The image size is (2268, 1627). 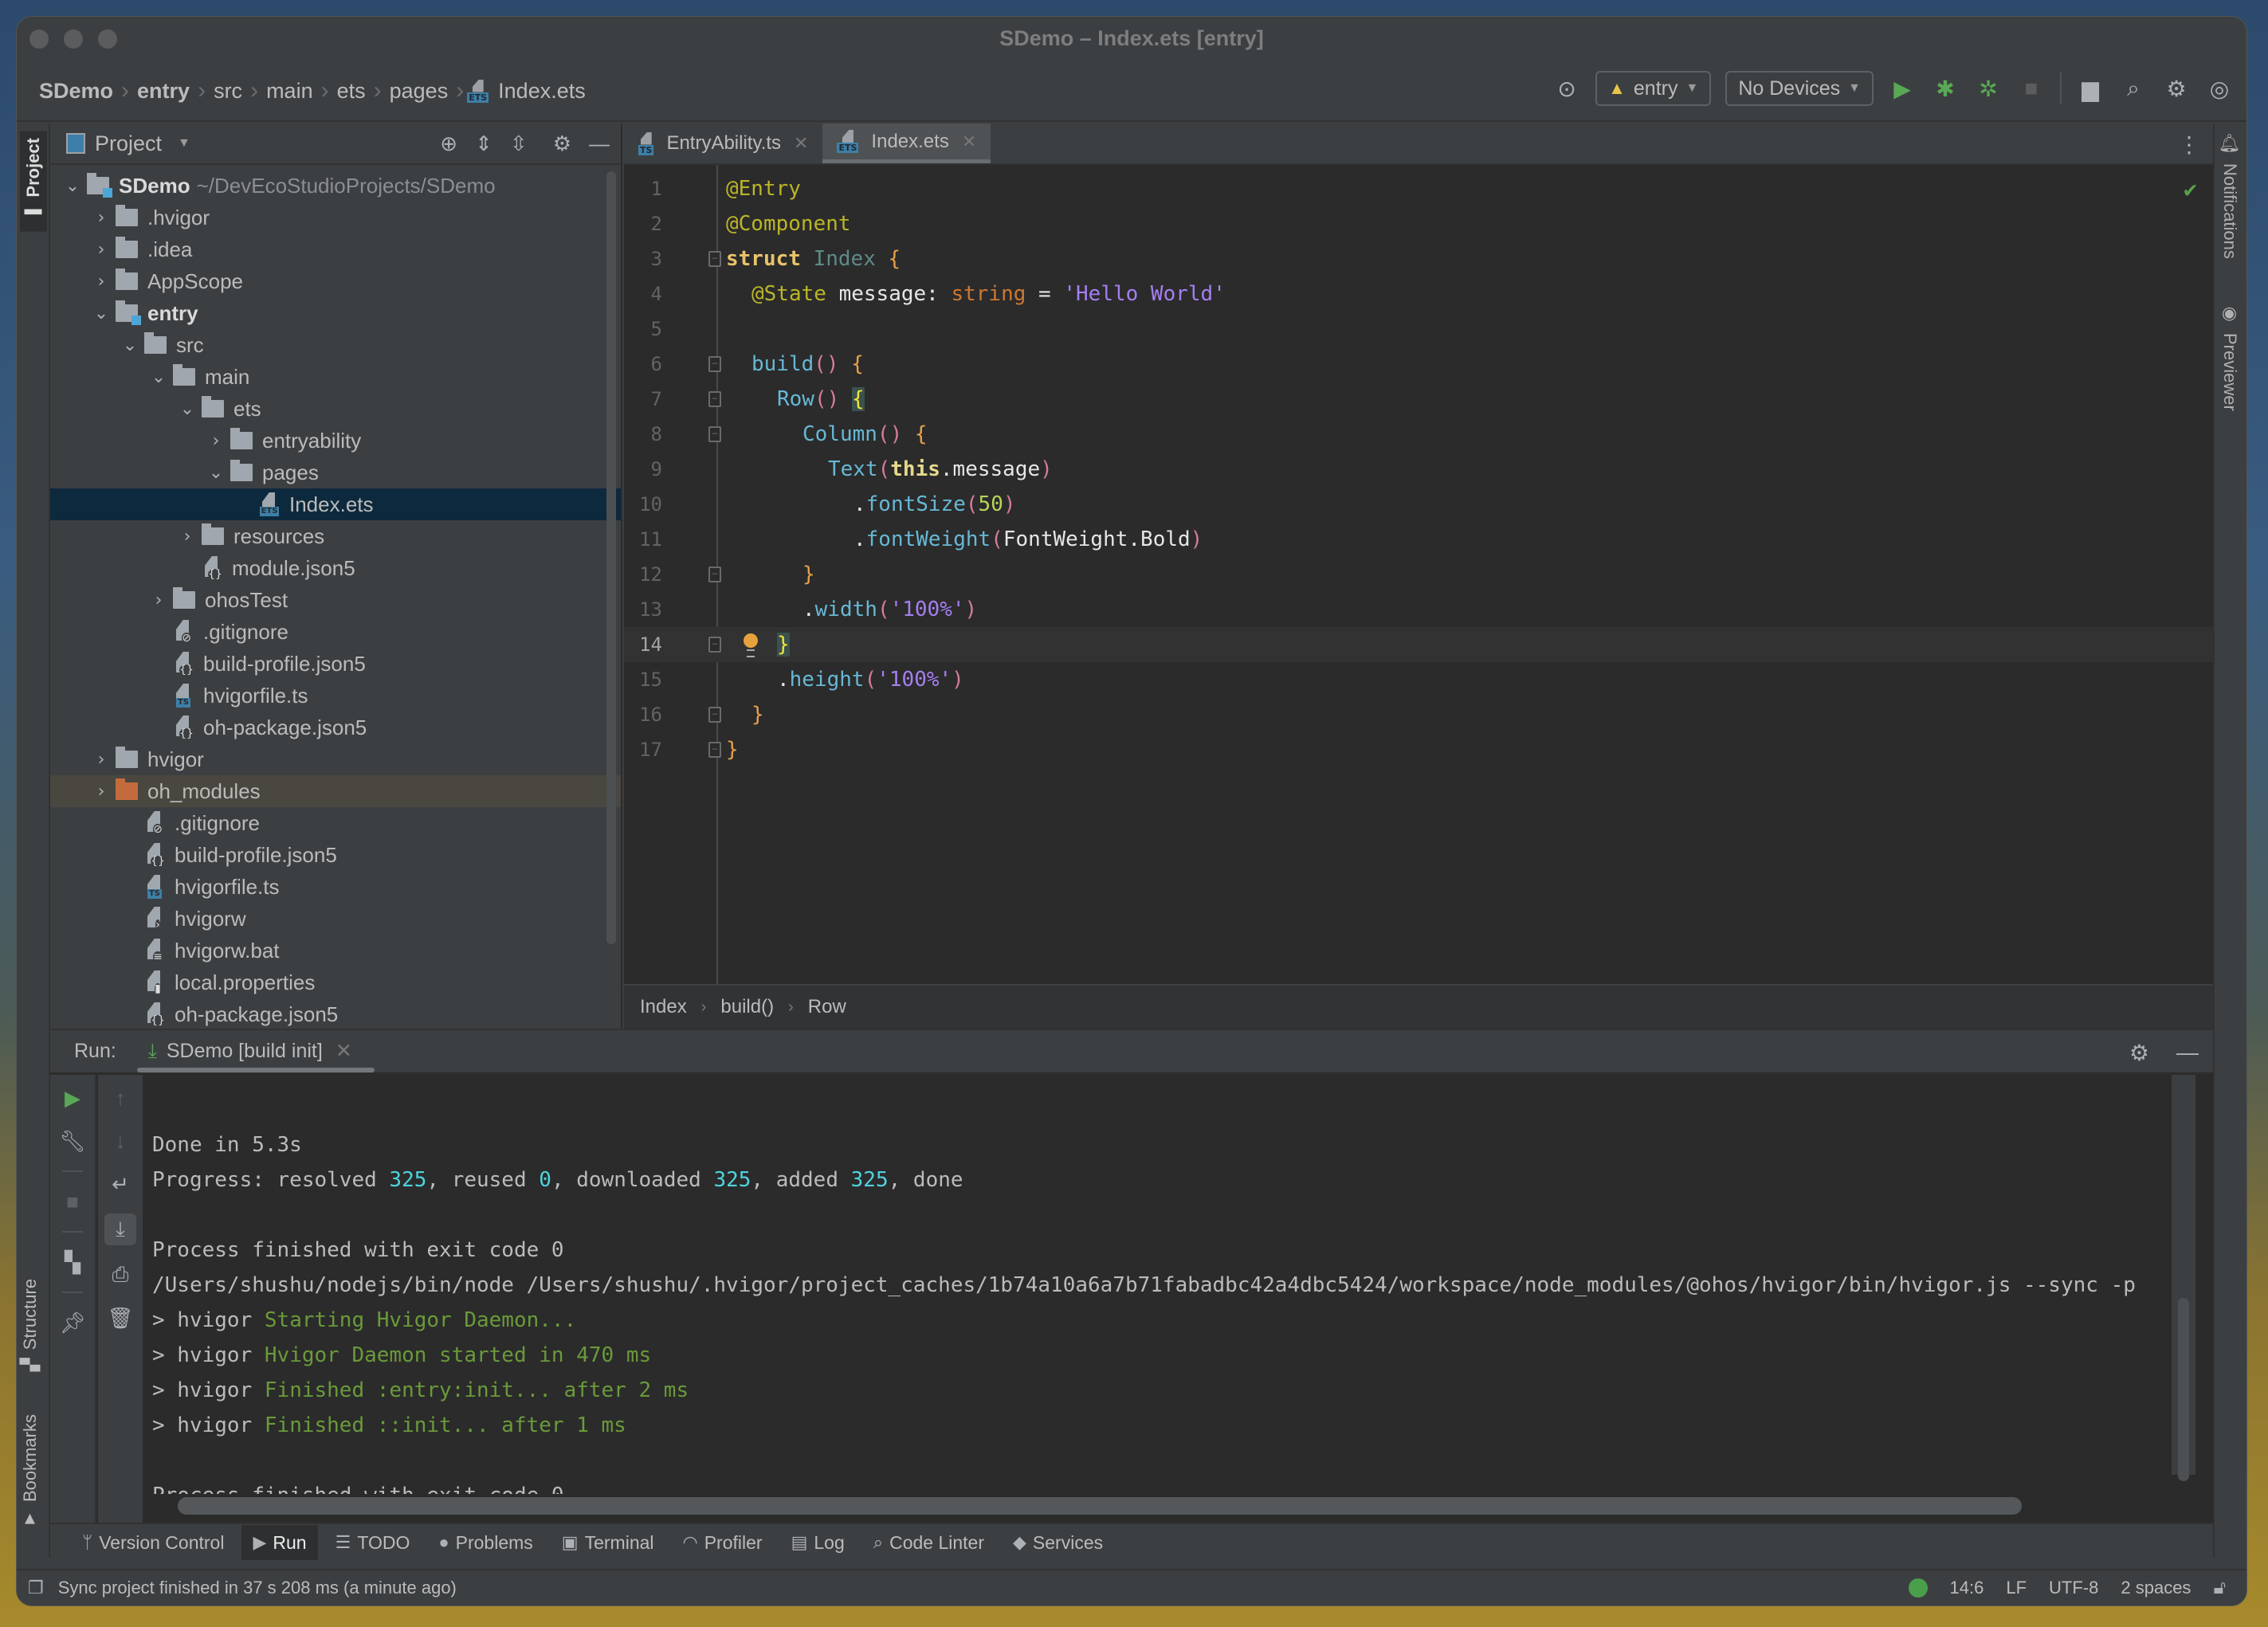 What do you see at coordinates (646, 574) in the screenshot?
I see `line-number: 12` at bounding box center [646, 574].